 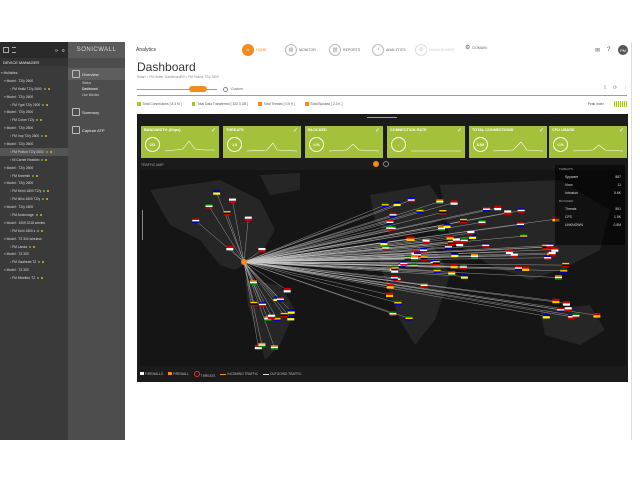 What do you see at coordinates (96, 112) in the screenshot?
I see `nav-summary: Summary` at bounding box center [96, 112].